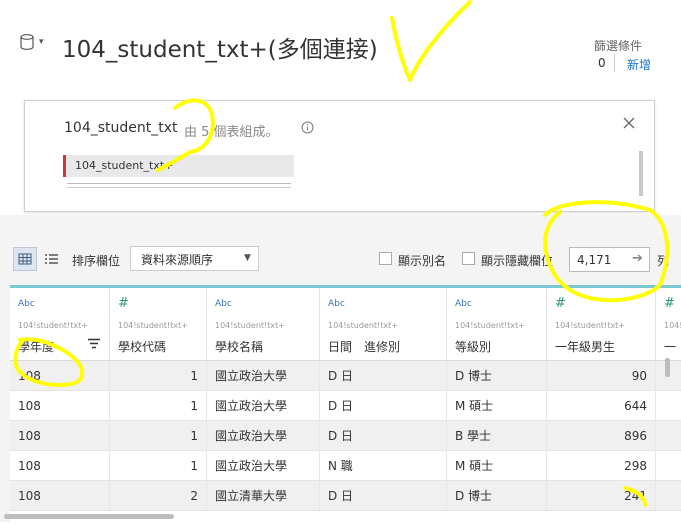  Describe the element at coordinates (383, 324) in the screenshot. I see `column-header: Abc 104!student!txt+ 日間 進修別` at that location.